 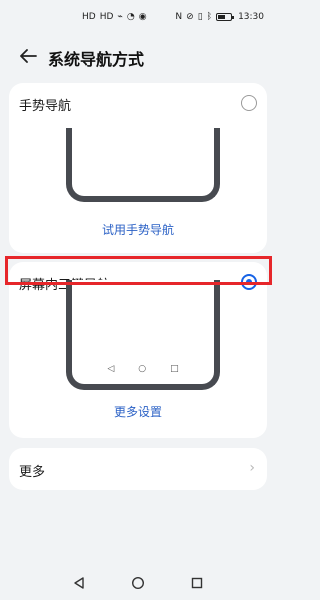 What do you see at coordinates (138, 229) in the screenshot?
I see `try-gesture-link: 试用手势导航` at bounding box center [138, 229].